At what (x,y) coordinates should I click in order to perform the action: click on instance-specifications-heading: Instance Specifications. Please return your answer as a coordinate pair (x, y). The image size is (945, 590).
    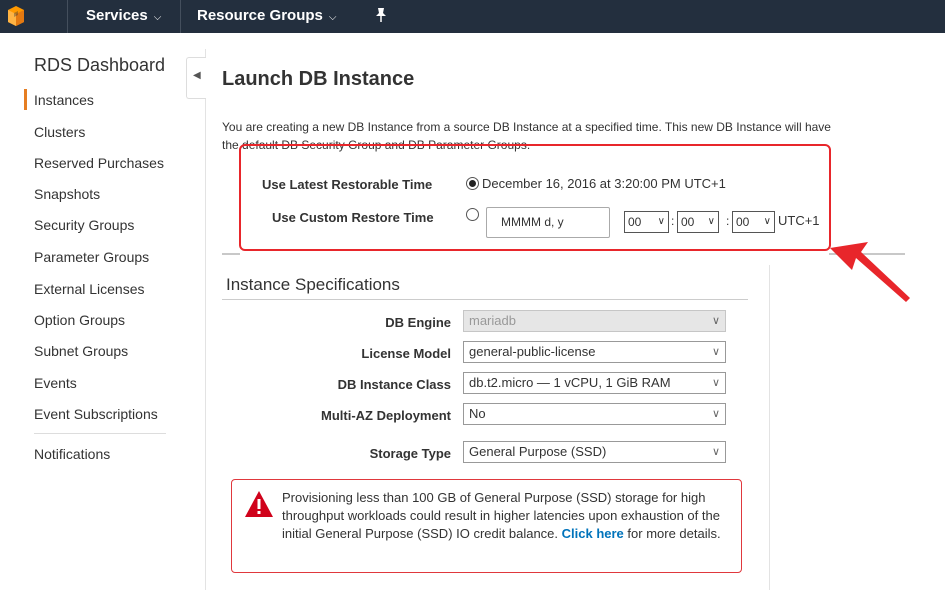
    Looking at the image, I should click on (313, 284).